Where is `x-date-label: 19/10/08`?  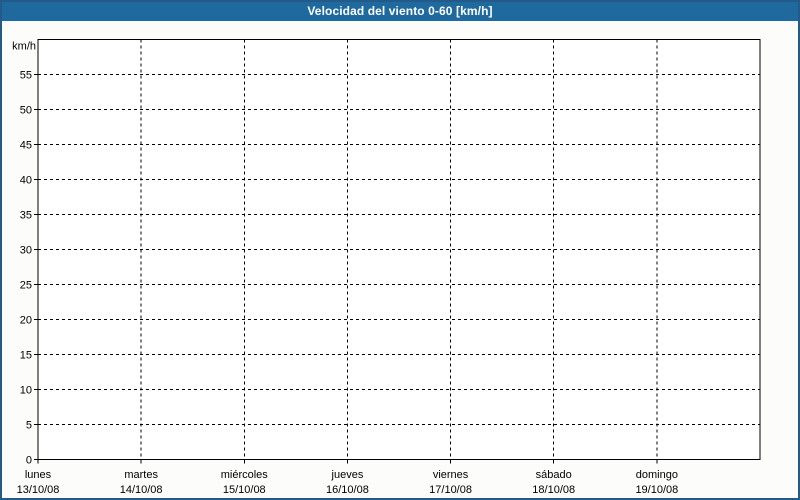 x-date-label: 19/10/08 is located at coordinates (656, 490).